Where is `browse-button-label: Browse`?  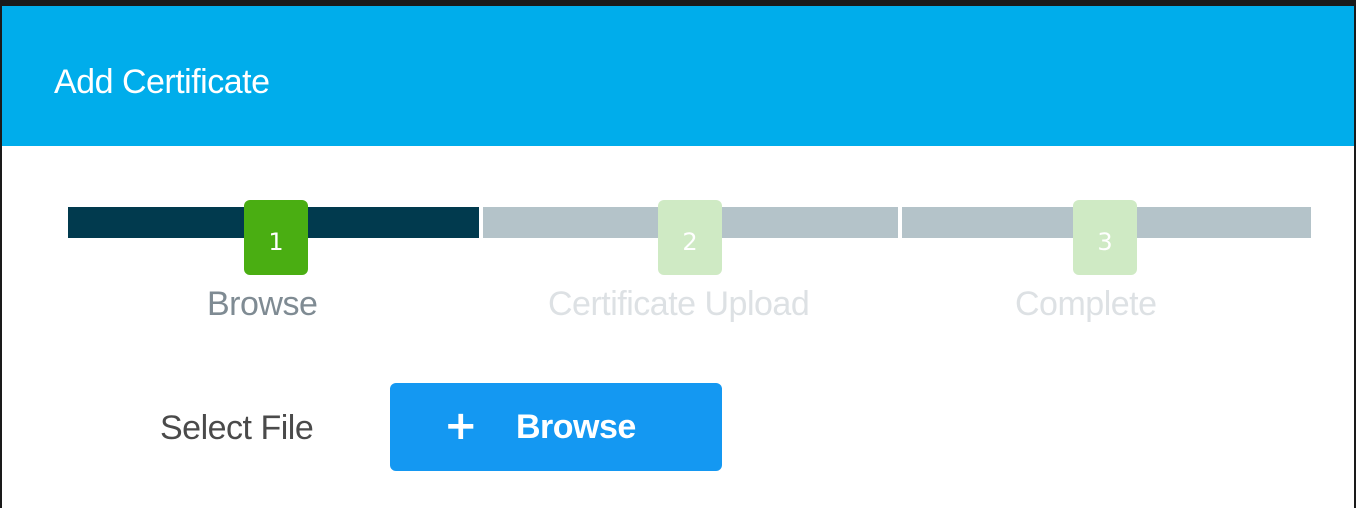
browse-button-label: Browse is located at coordinates (576, 427).